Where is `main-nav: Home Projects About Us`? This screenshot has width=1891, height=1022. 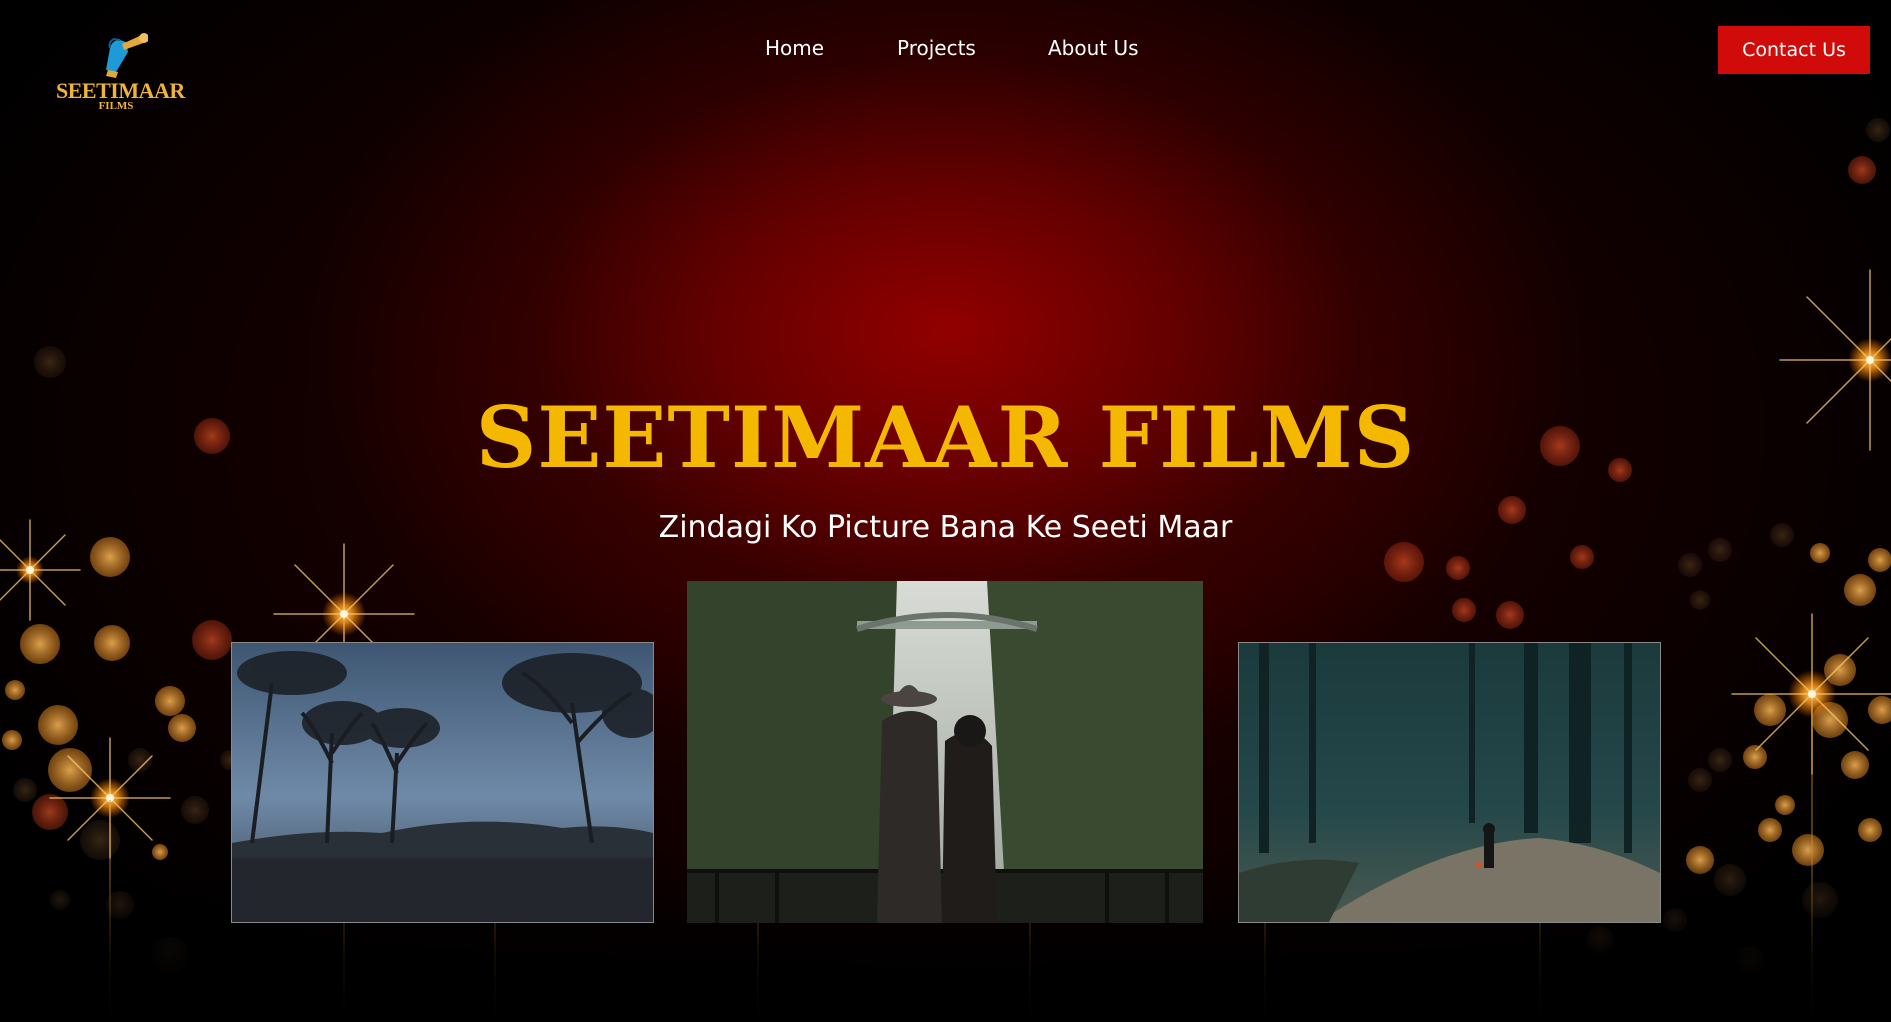 main-nav: Home Projects About Us is located at coordinates (945, 51).